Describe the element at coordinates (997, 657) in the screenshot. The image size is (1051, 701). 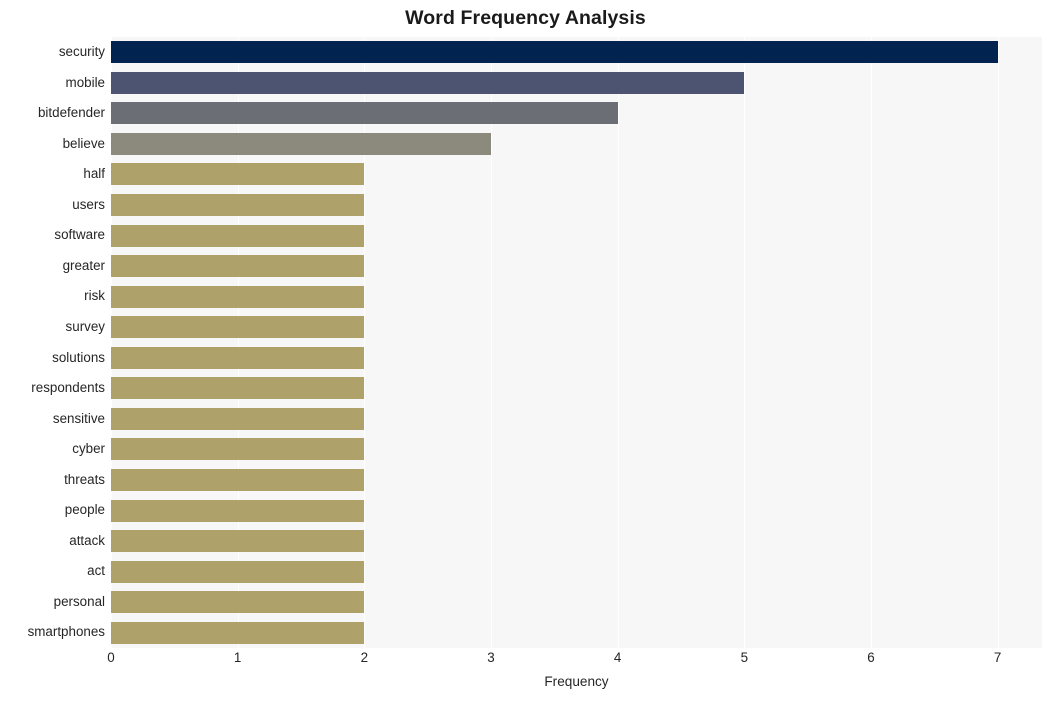
I see `x-axis-tick-label: 7` at that location.